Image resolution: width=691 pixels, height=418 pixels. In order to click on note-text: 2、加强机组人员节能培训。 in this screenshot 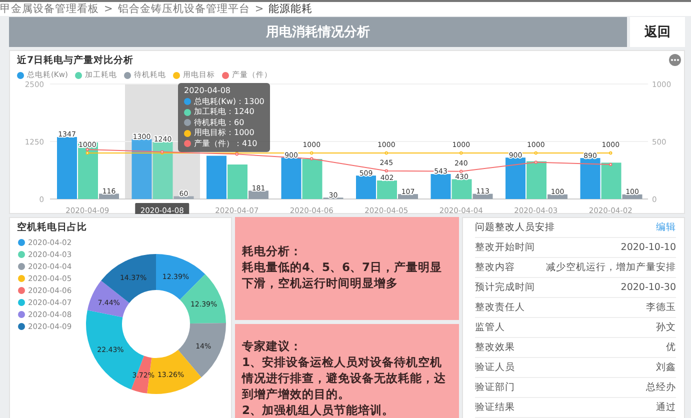, I will do `click(319, 410)`.